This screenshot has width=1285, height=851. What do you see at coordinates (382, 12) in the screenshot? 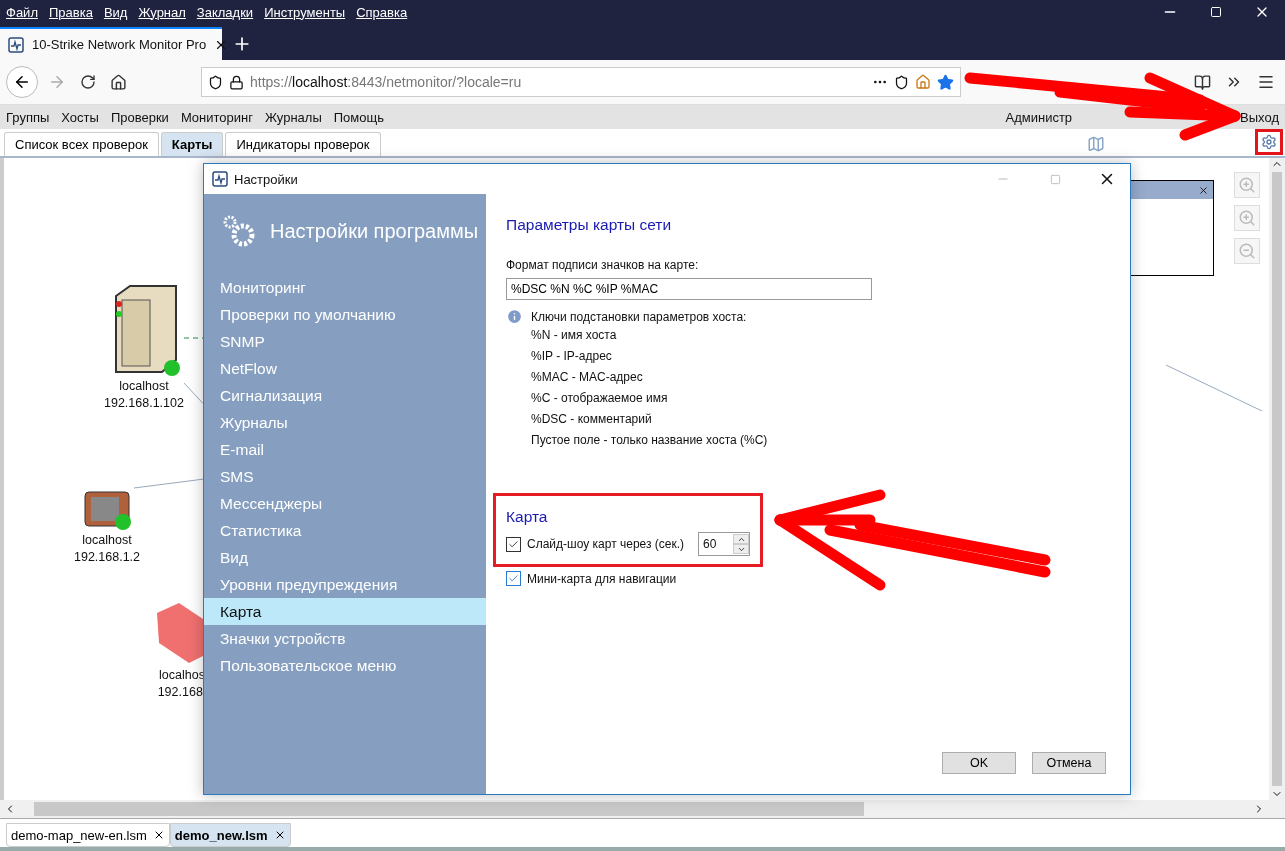
I see `browser-menu-item: Справка` at bounding box center [382, 12].